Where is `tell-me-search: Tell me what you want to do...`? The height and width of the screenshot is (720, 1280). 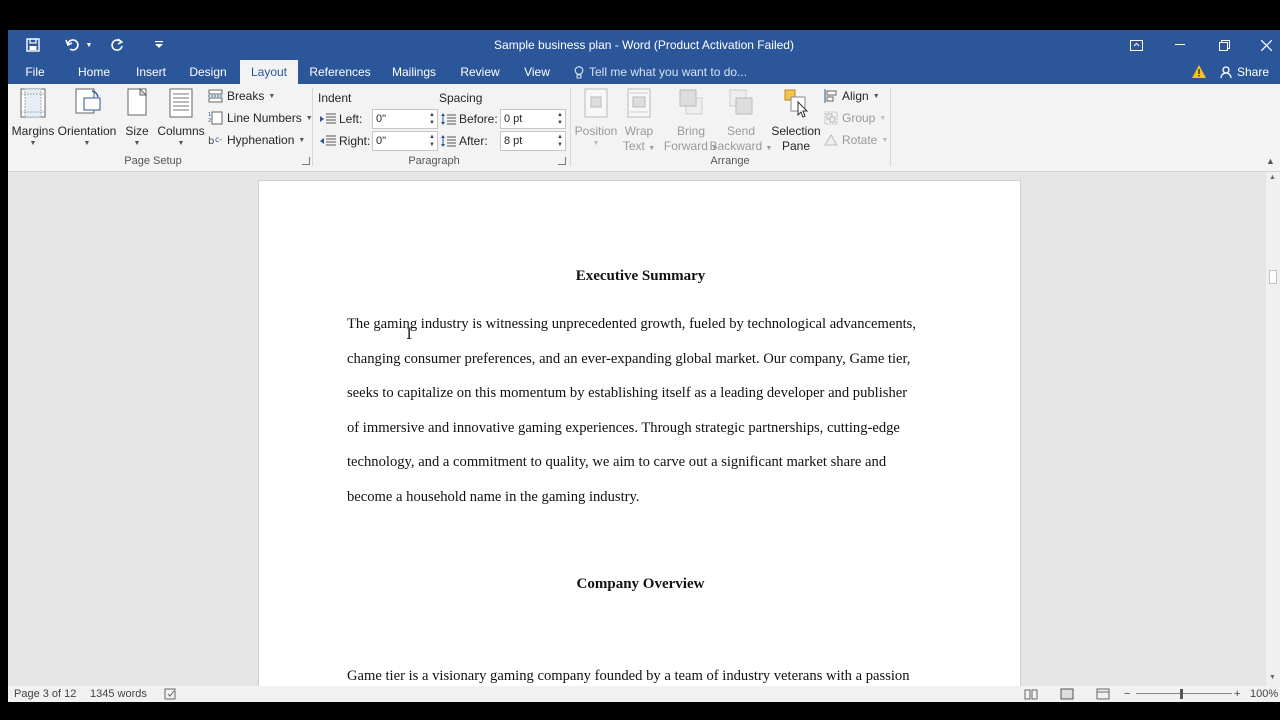 tell-me-search: Tell me what you want to do... is located at coordinates (660, 72).